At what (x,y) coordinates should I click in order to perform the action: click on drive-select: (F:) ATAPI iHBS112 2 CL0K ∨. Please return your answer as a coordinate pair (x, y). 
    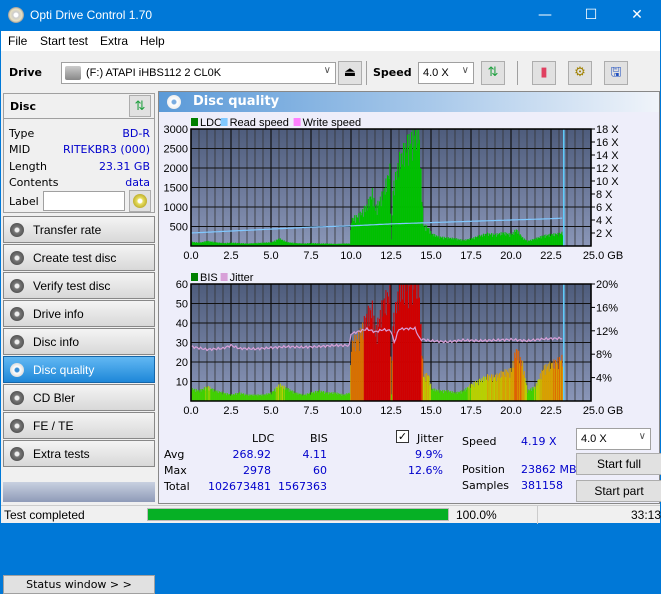
    Looking at the image, I should click on (198, 73).